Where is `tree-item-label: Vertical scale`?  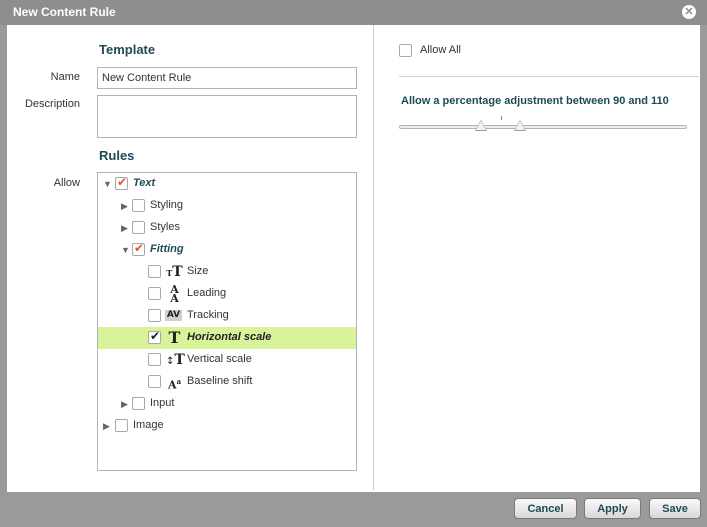
tree-item-label: Vertical scale is located at coordinates (219, 359).